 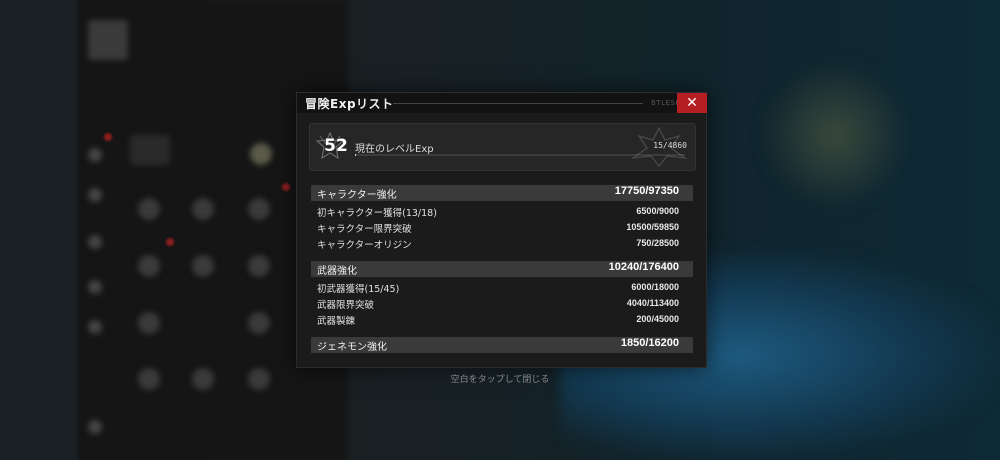 I want to click on exp-row-max: 9000, so click(x=668, y=211).